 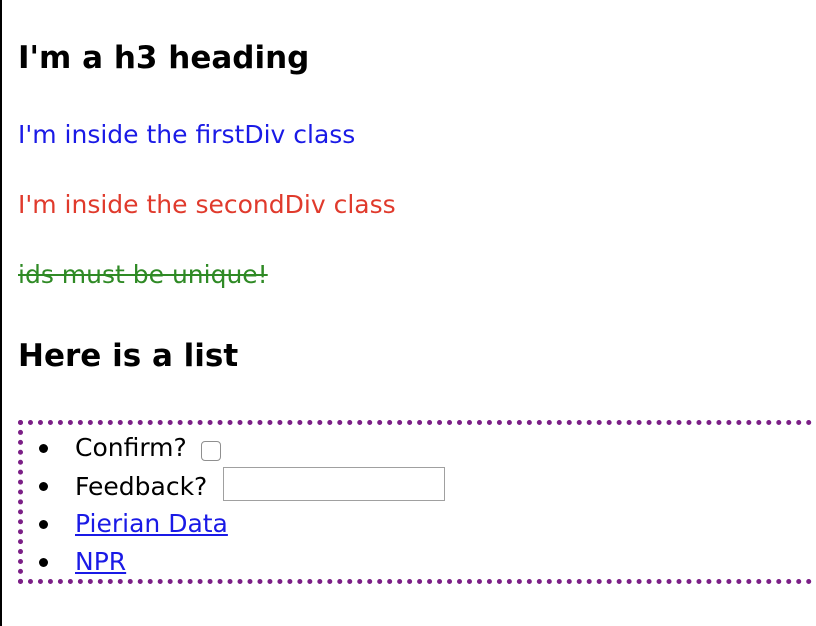 What do you see at coordinates (164, 58) in the screenshot?
I see `page-heading: I'm a h3 heading` at bounding box center [164, 58].